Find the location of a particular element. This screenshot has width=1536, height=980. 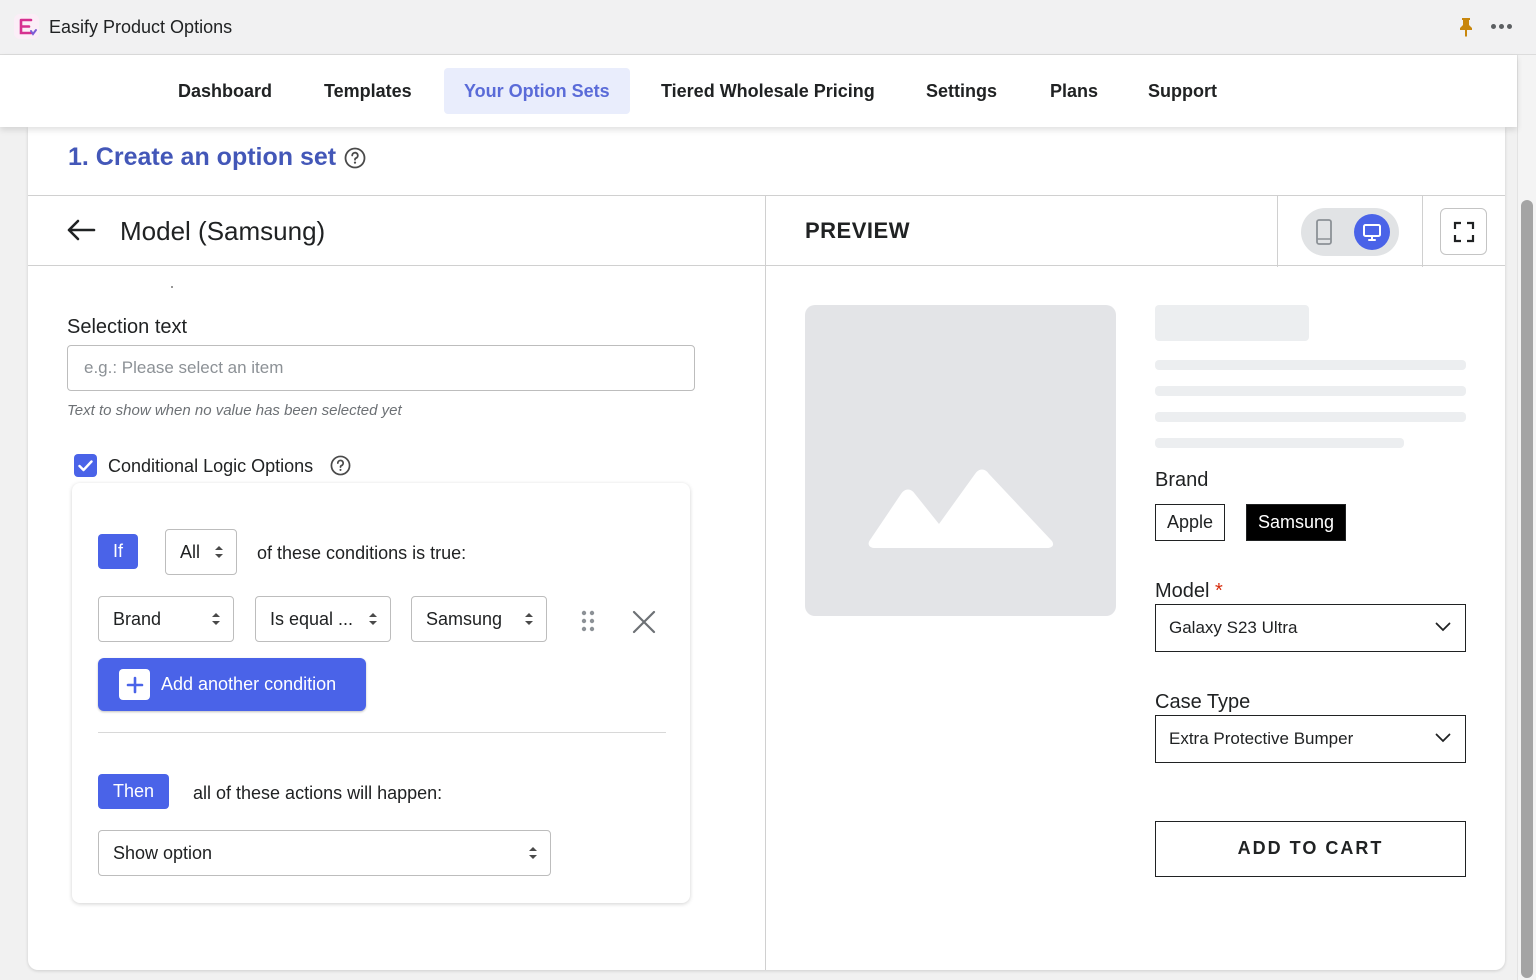

condition-value-select: Samsung is located at coordinates (479, 619).